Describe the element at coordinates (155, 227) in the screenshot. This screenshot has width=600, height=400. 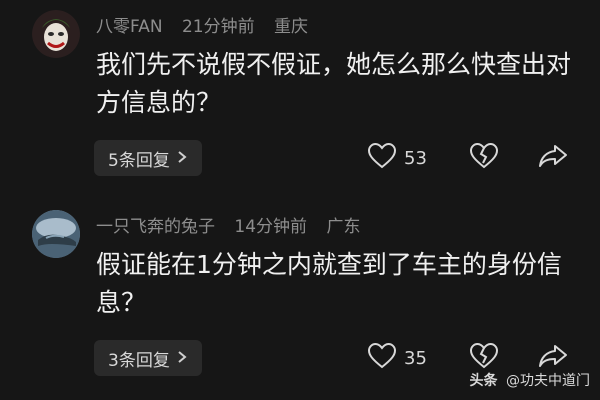
I see `username: 一只飞奔的兔子` at that location.